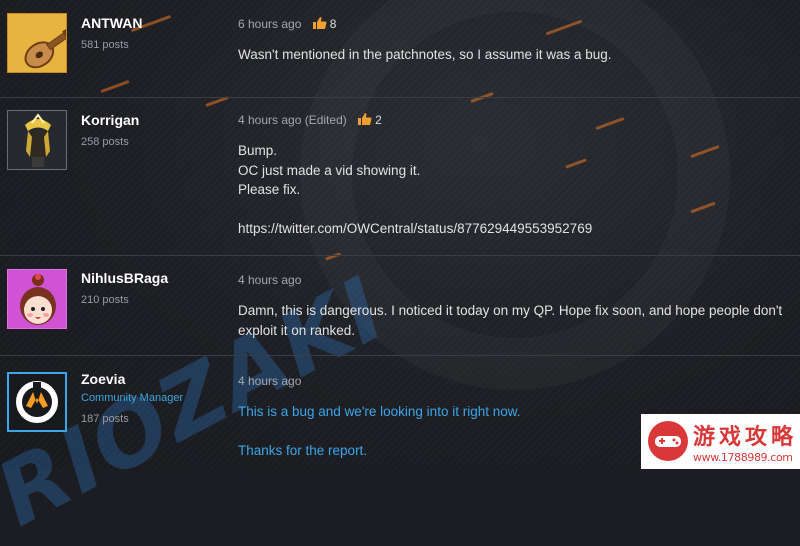  Describe the element at coordinates (132, 398) in the screenshot. I see `role-badge: Community Manager` at that location.